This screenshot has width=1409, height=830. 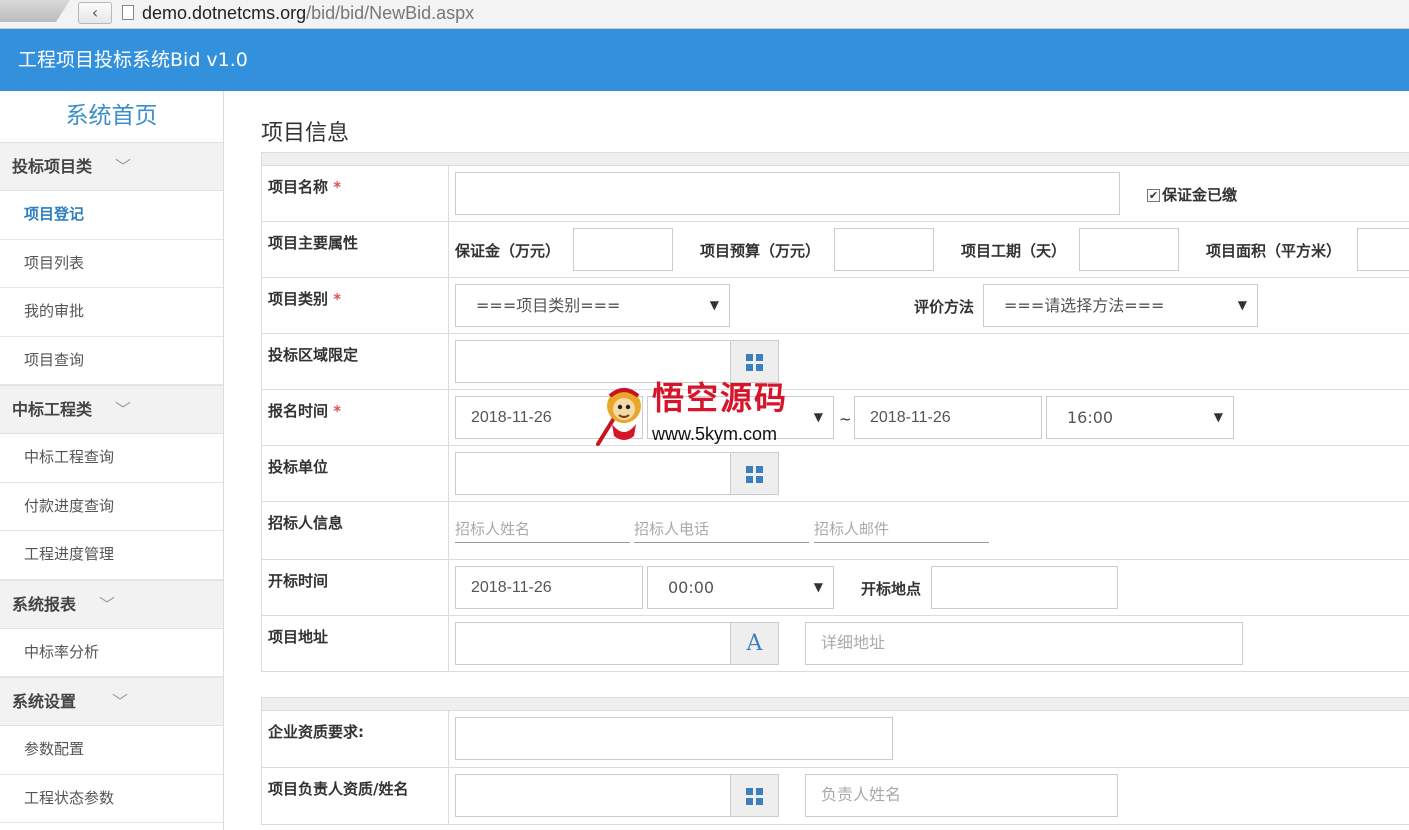 What do you see at coordinates (355, 473) in the screenshot?
I see `field-label: 投标单位` at bounding box center [355, 473].